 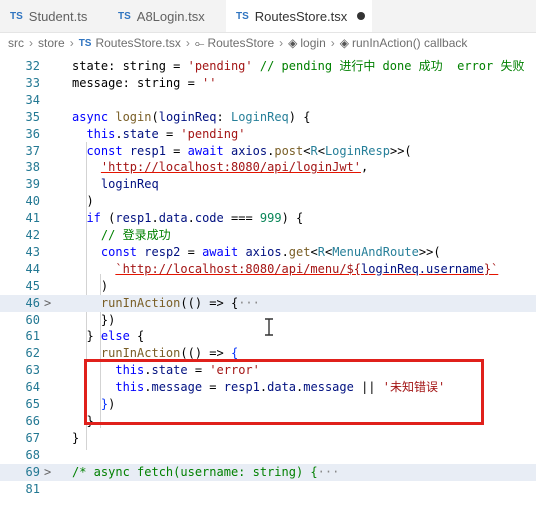 What do you see at coordinates (191, 116) in the screenshot?
I see `code-text: async login(loginReq: LoginReq) {` at bounding box center [191, 116].